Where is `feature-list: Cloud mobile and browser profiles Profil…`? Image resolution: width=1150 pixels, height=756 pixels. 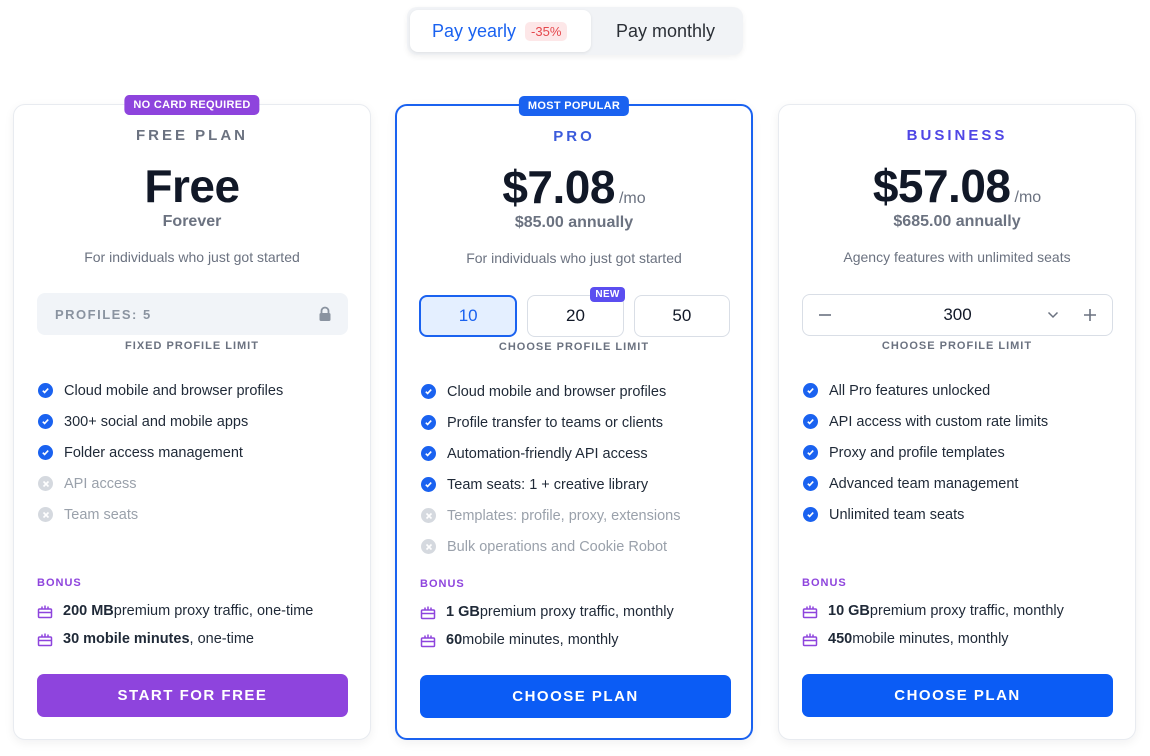
feature-list: Cloud mobile and browser profiles Profil… is located at coordinates (550, 469).